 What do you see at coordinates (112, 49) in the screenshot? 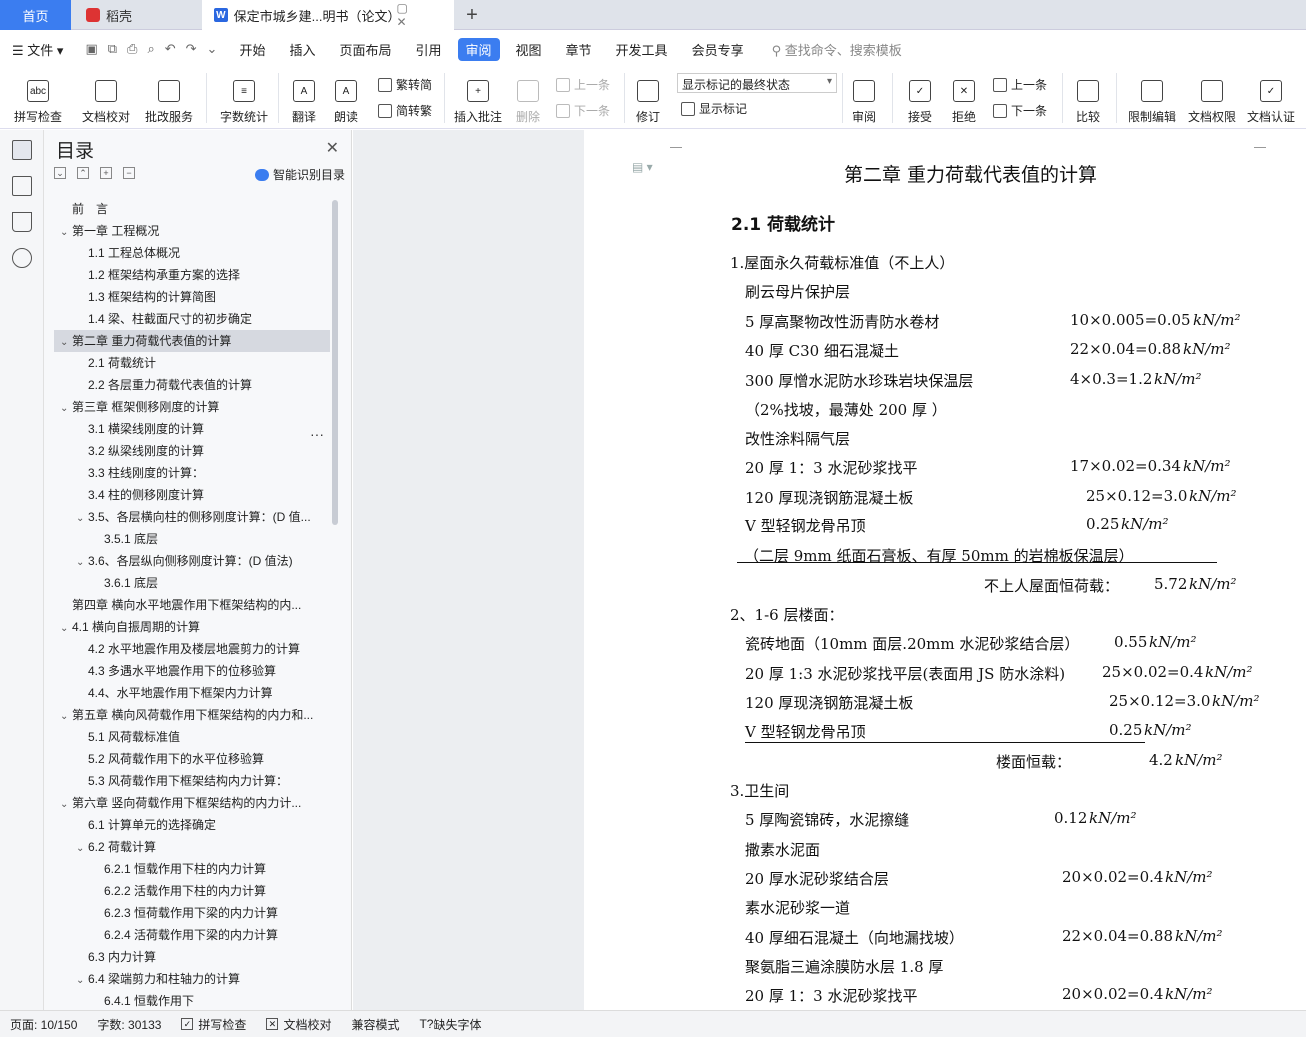
I see `export-icon: ⧉` at bounding box center [112, 49].